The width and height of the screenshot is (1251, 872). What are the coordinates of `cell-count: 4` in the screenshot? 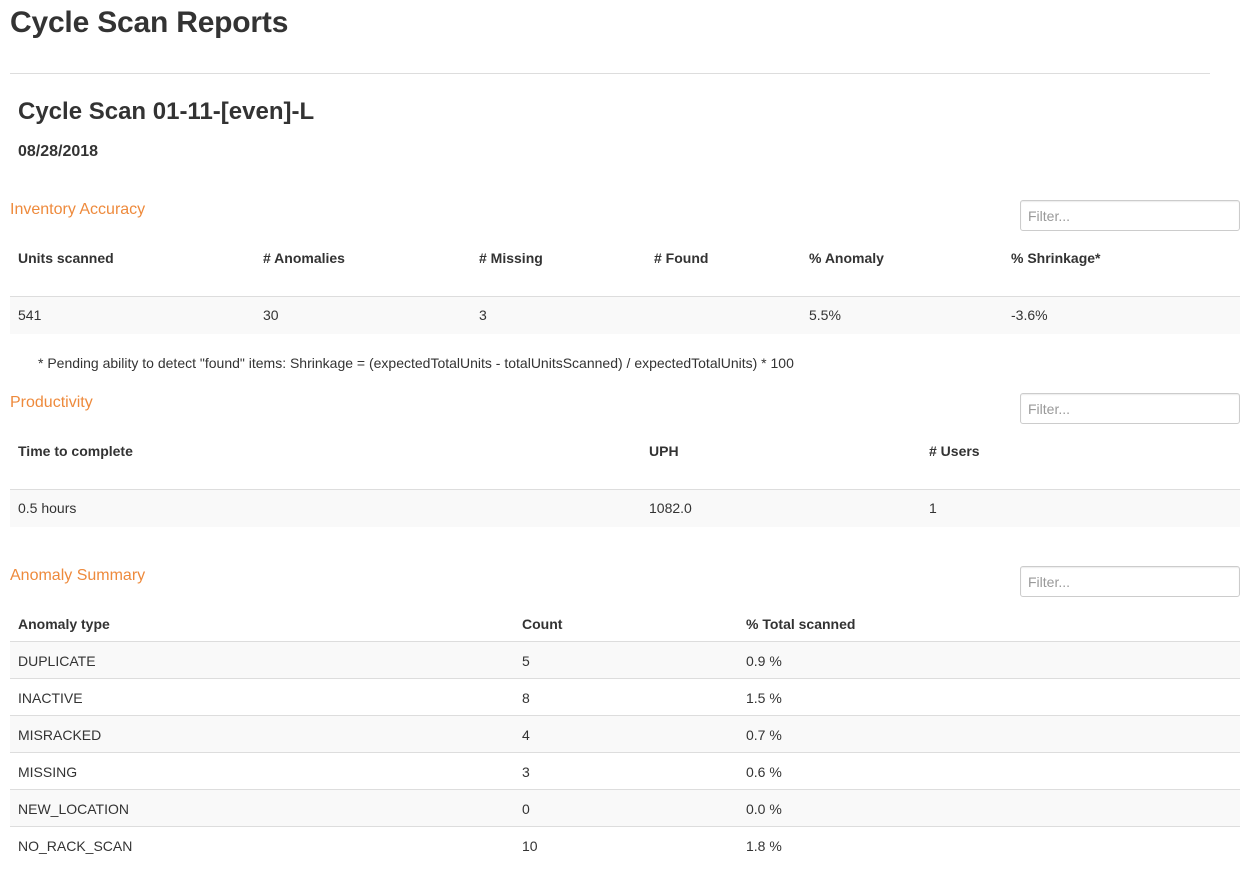 It's located at (526, 735).